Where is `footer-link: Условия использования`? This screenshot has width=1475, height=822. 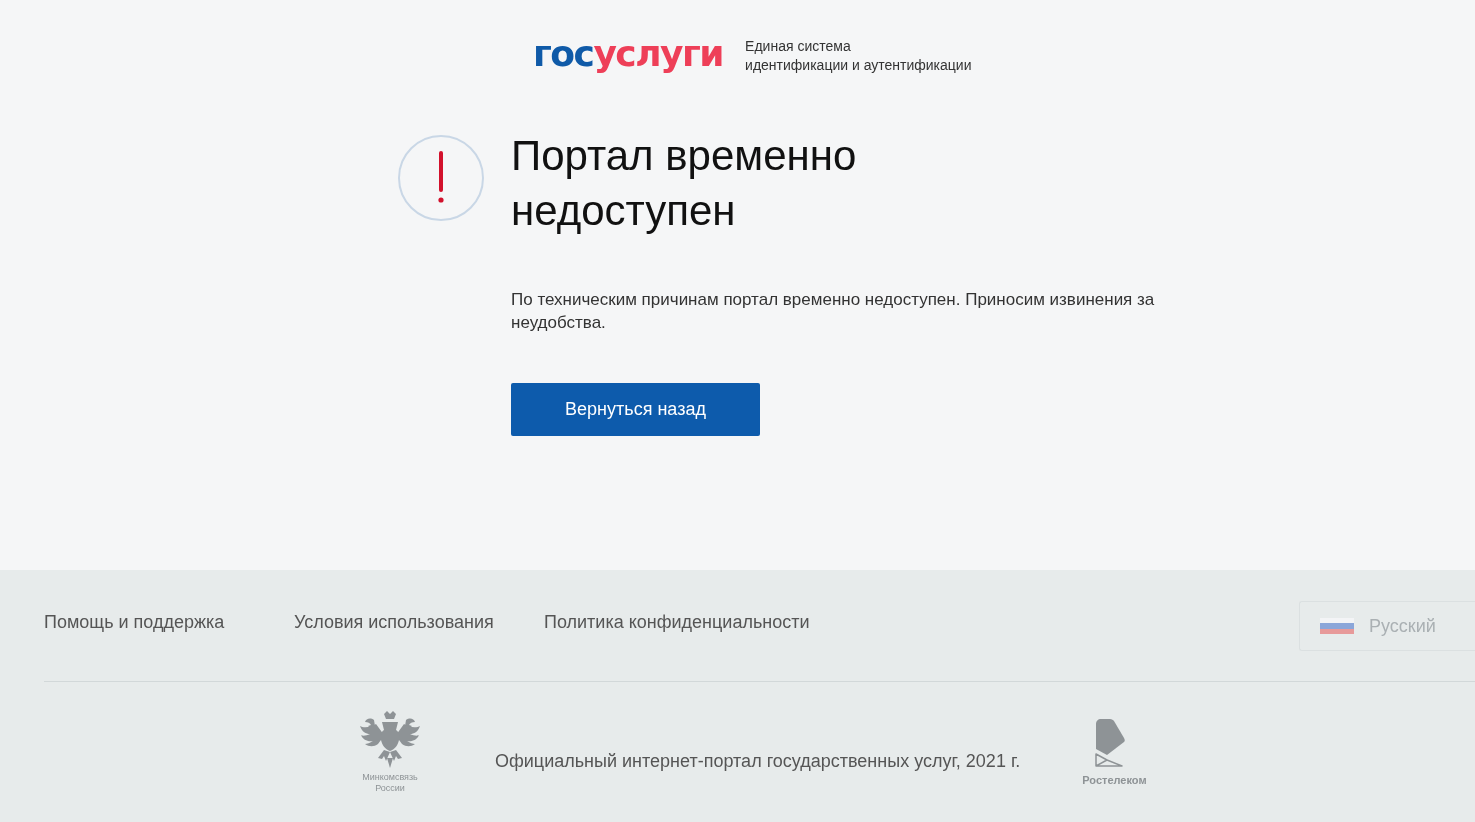 footer-link: Условия использования is located at coordinates (394, 622).